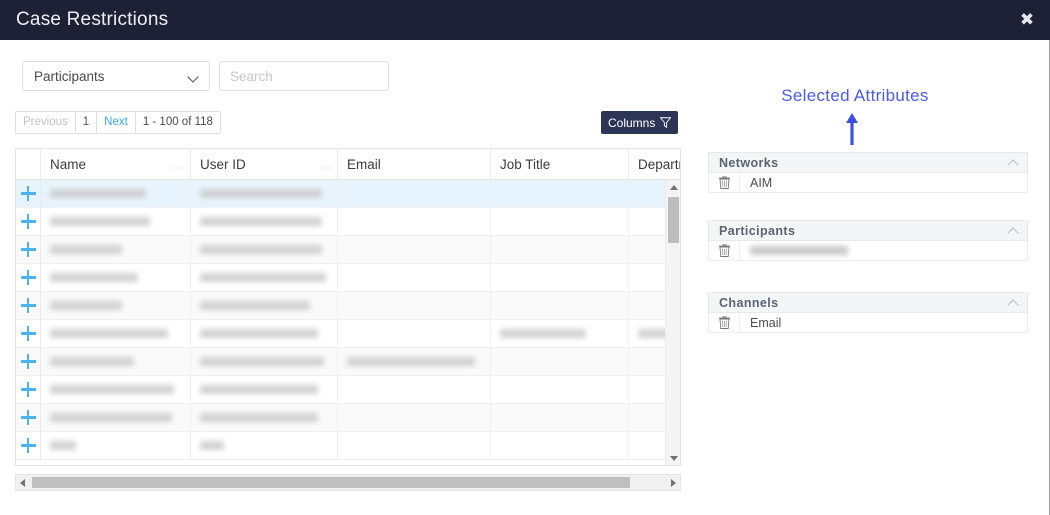 The width and height of the screenshot is (1050, 515). I want to click on arrow-right-icon, so click(673, 483).